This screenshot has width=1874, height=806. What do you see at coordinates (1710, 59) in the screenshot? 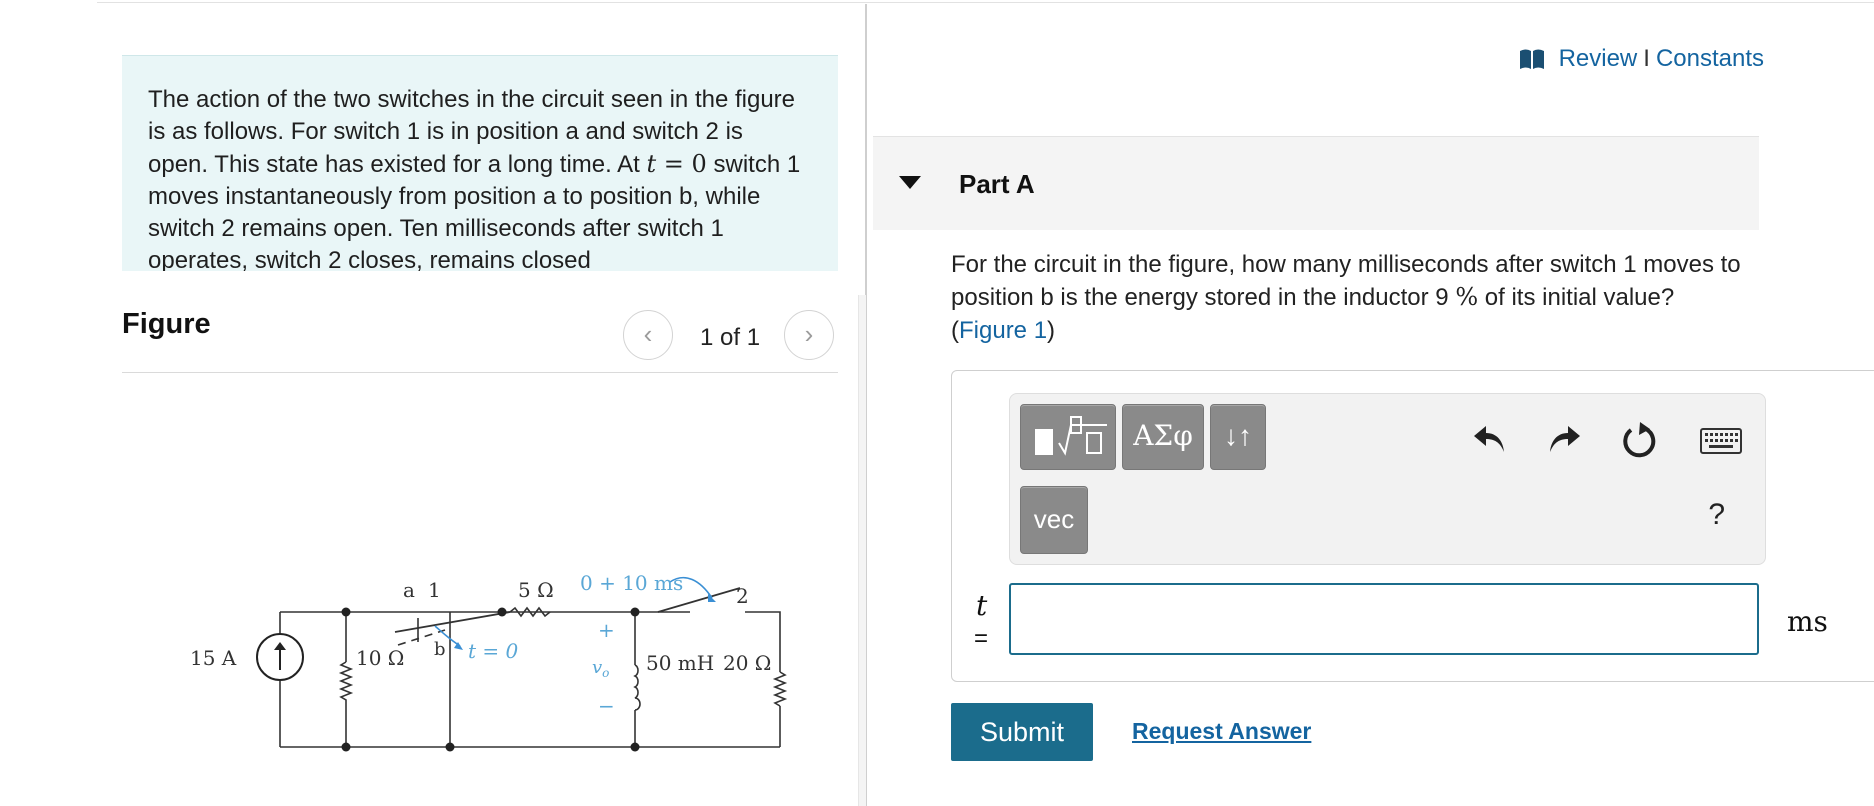
I see `constants-link: Constants` at bounding box center [1710, 59].